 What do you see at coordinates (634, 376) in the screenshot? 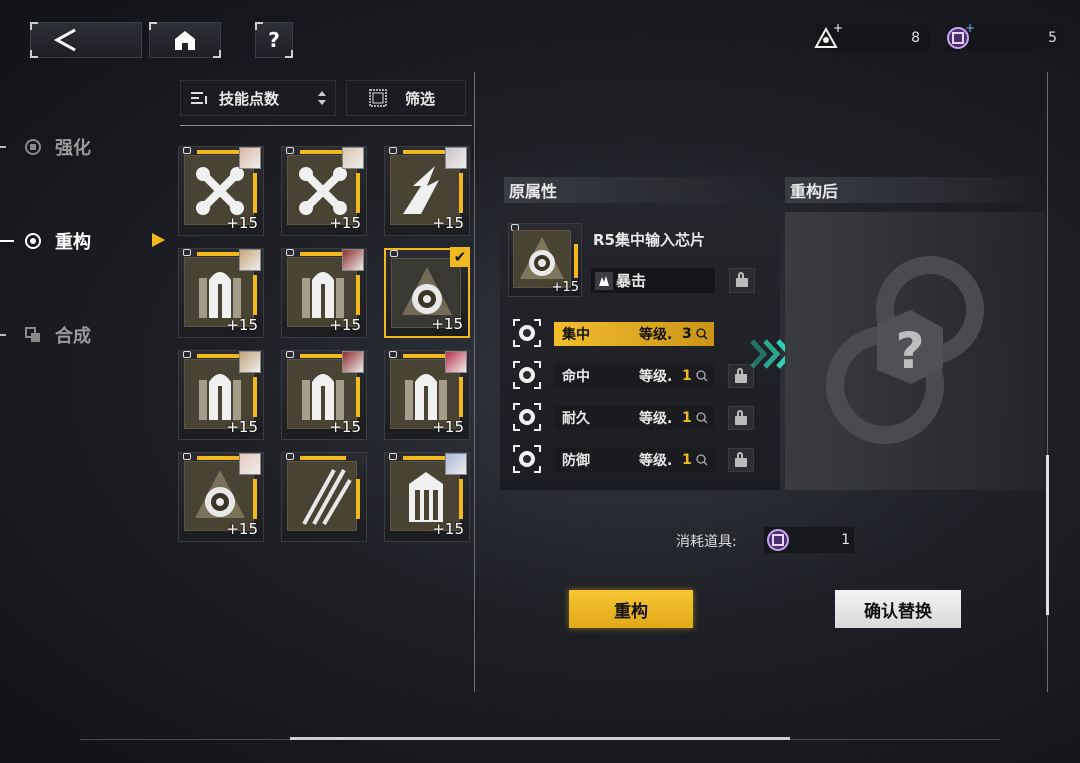
I see `stat-box: 命中 等级. 1` at bounding box center [634, 376].